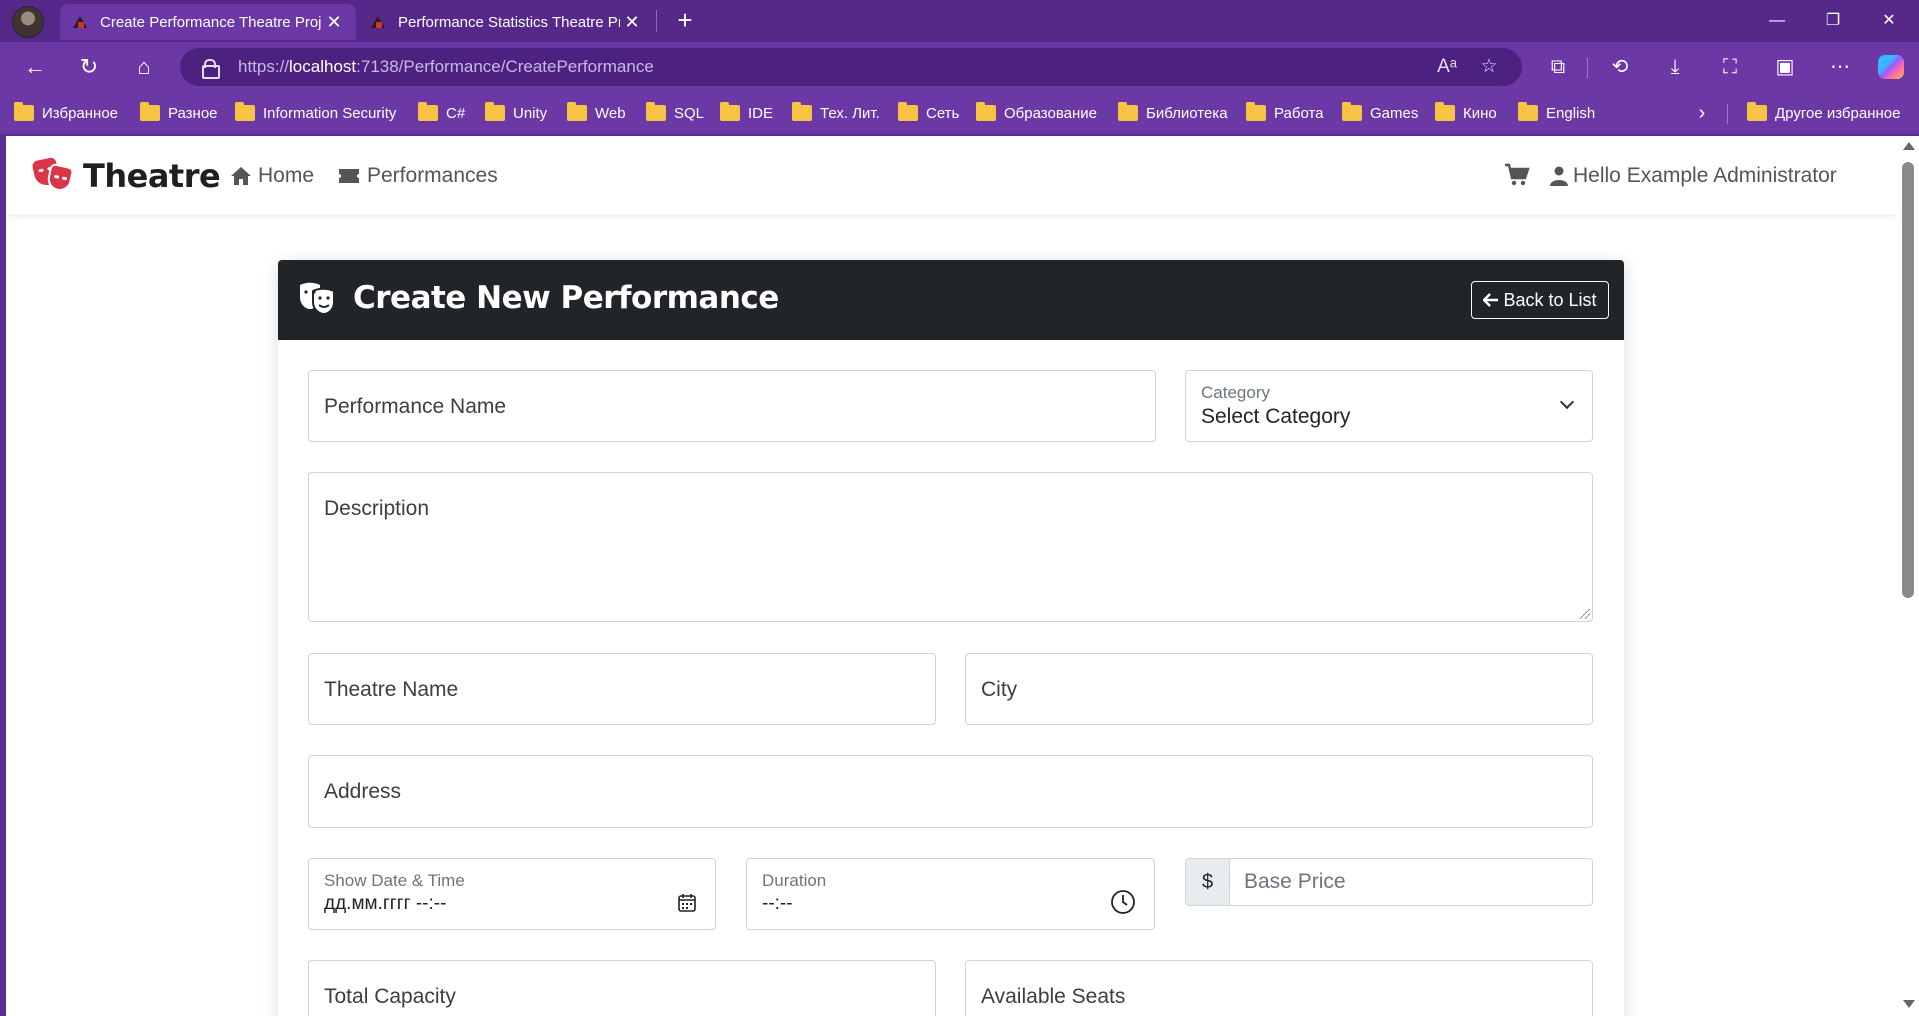  What do you see at coordinates (1909, 1004) in the screenshot?
I see `scroll-down-icon` at bounding box center [1909, 1004].